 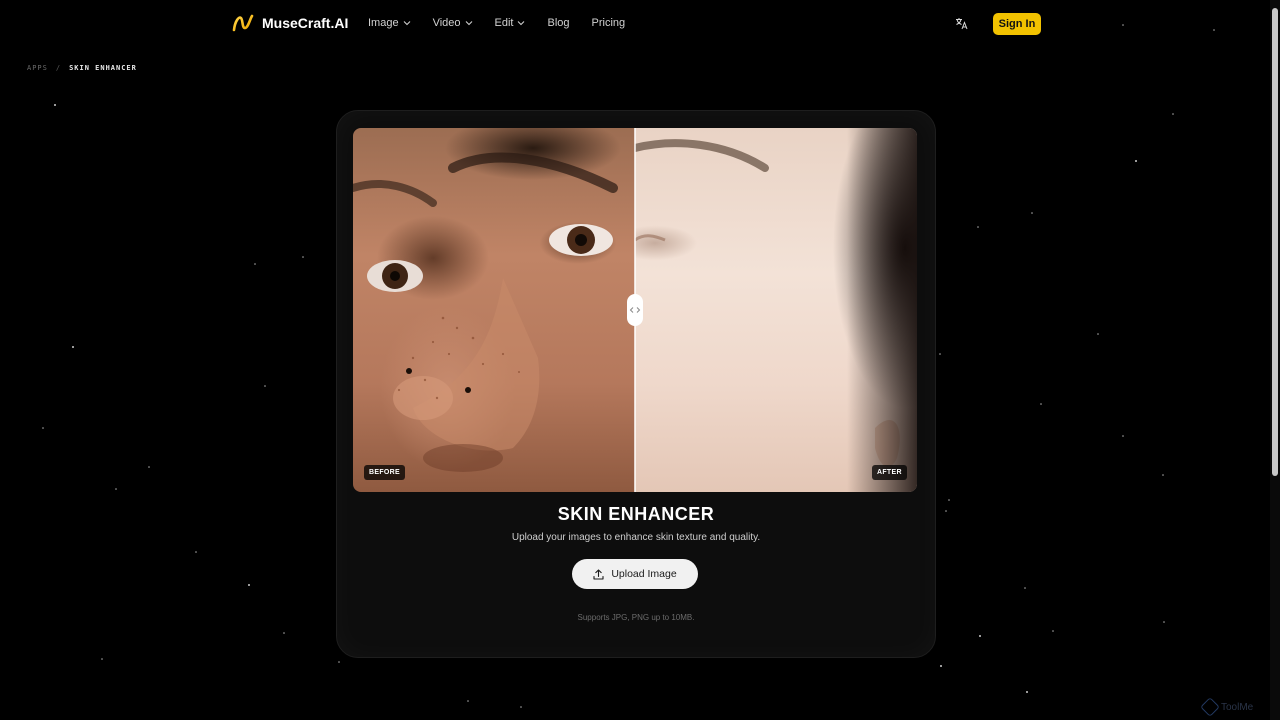 I want to click on translate-icon, so click(x=961, y=23).